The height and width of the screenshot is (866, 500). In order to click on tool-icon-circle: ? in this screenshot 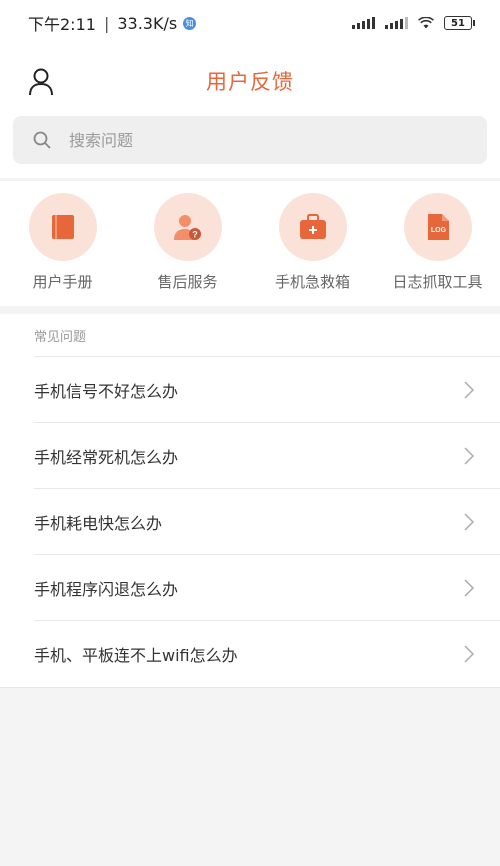, I will do `click(187, 227)`.